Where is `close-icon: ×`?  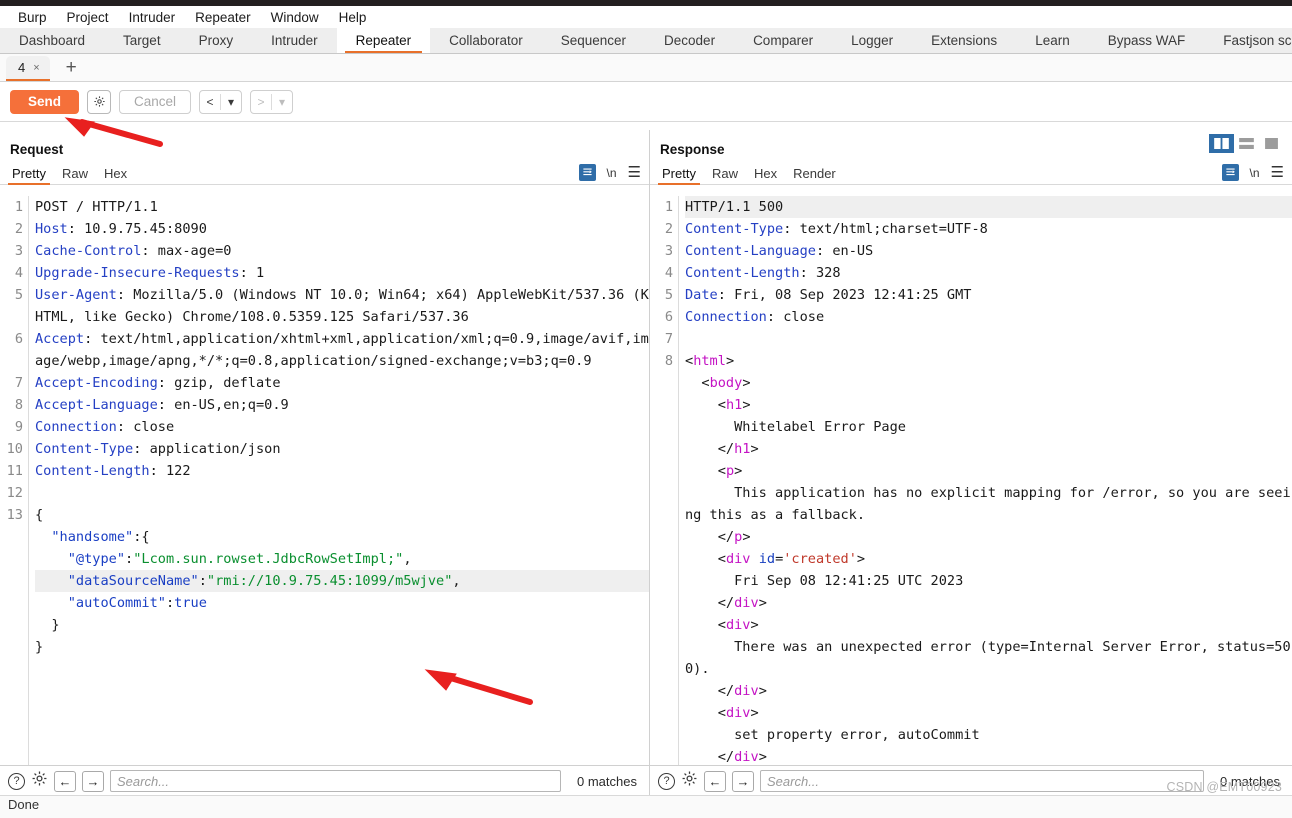 close-icon: × is located at coordinates (36, 68).